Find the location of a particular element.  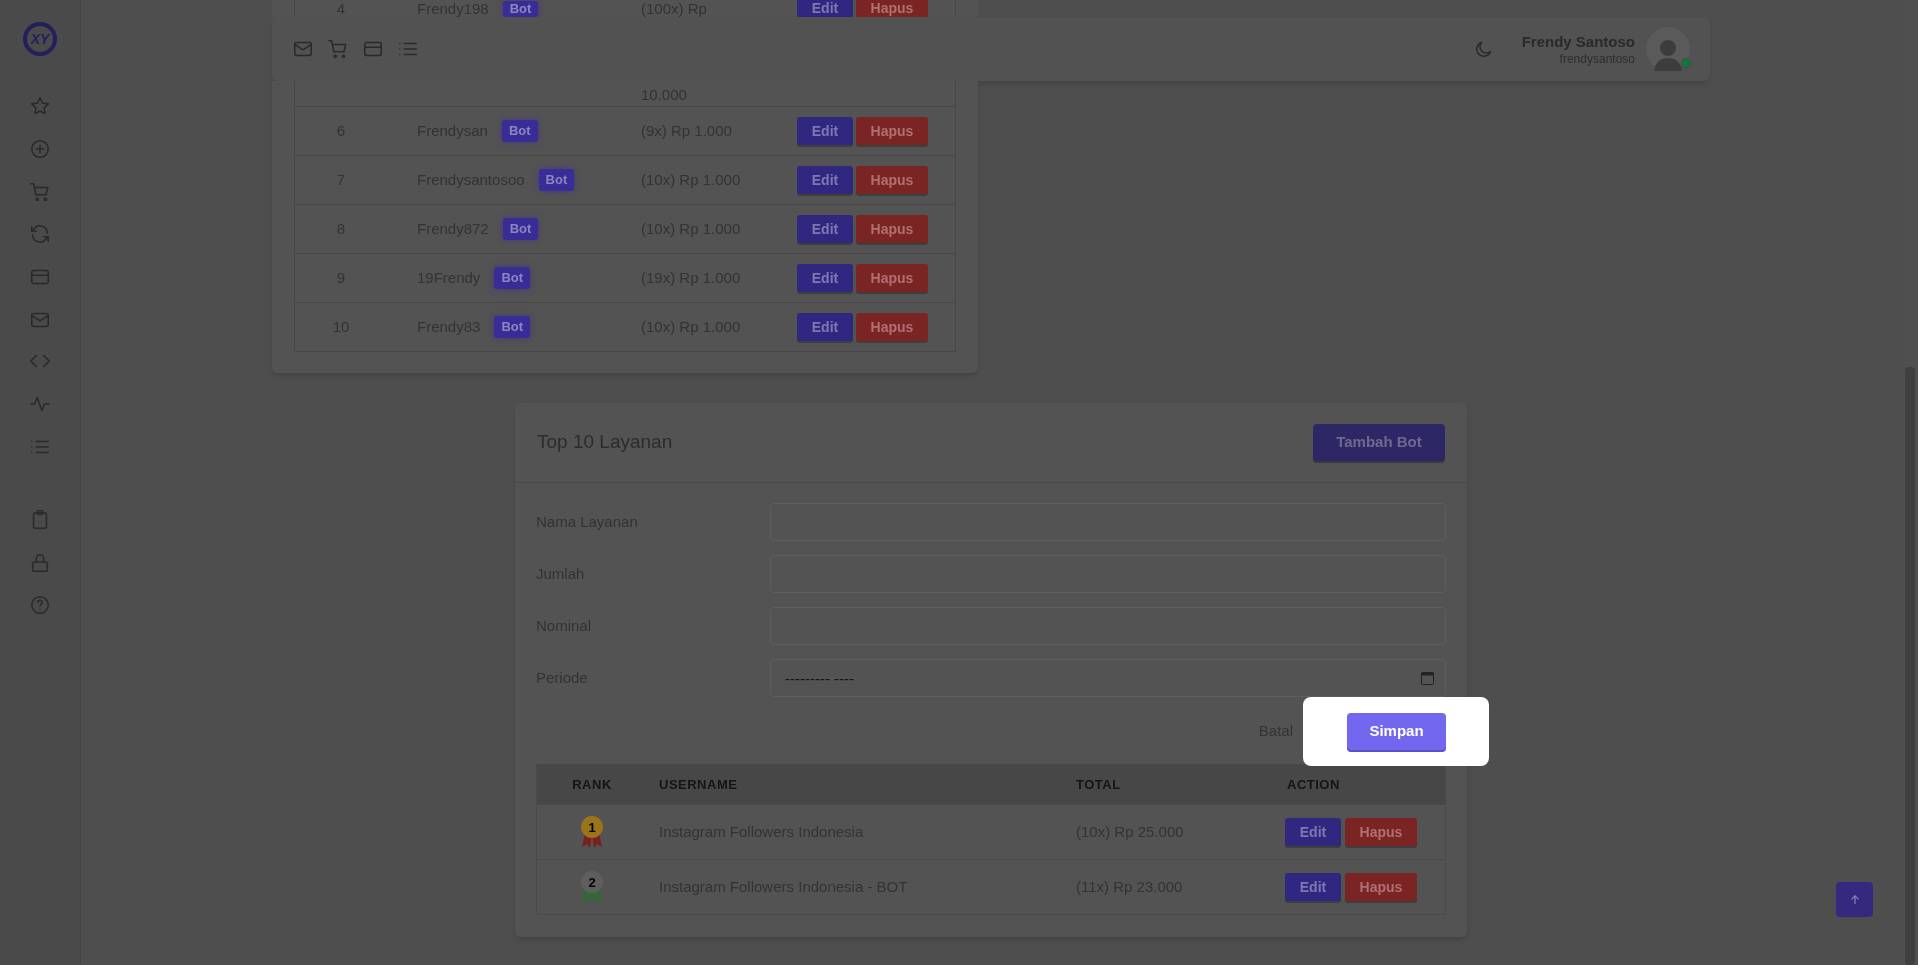

refresh-icon is located at coordinates (40, 234).